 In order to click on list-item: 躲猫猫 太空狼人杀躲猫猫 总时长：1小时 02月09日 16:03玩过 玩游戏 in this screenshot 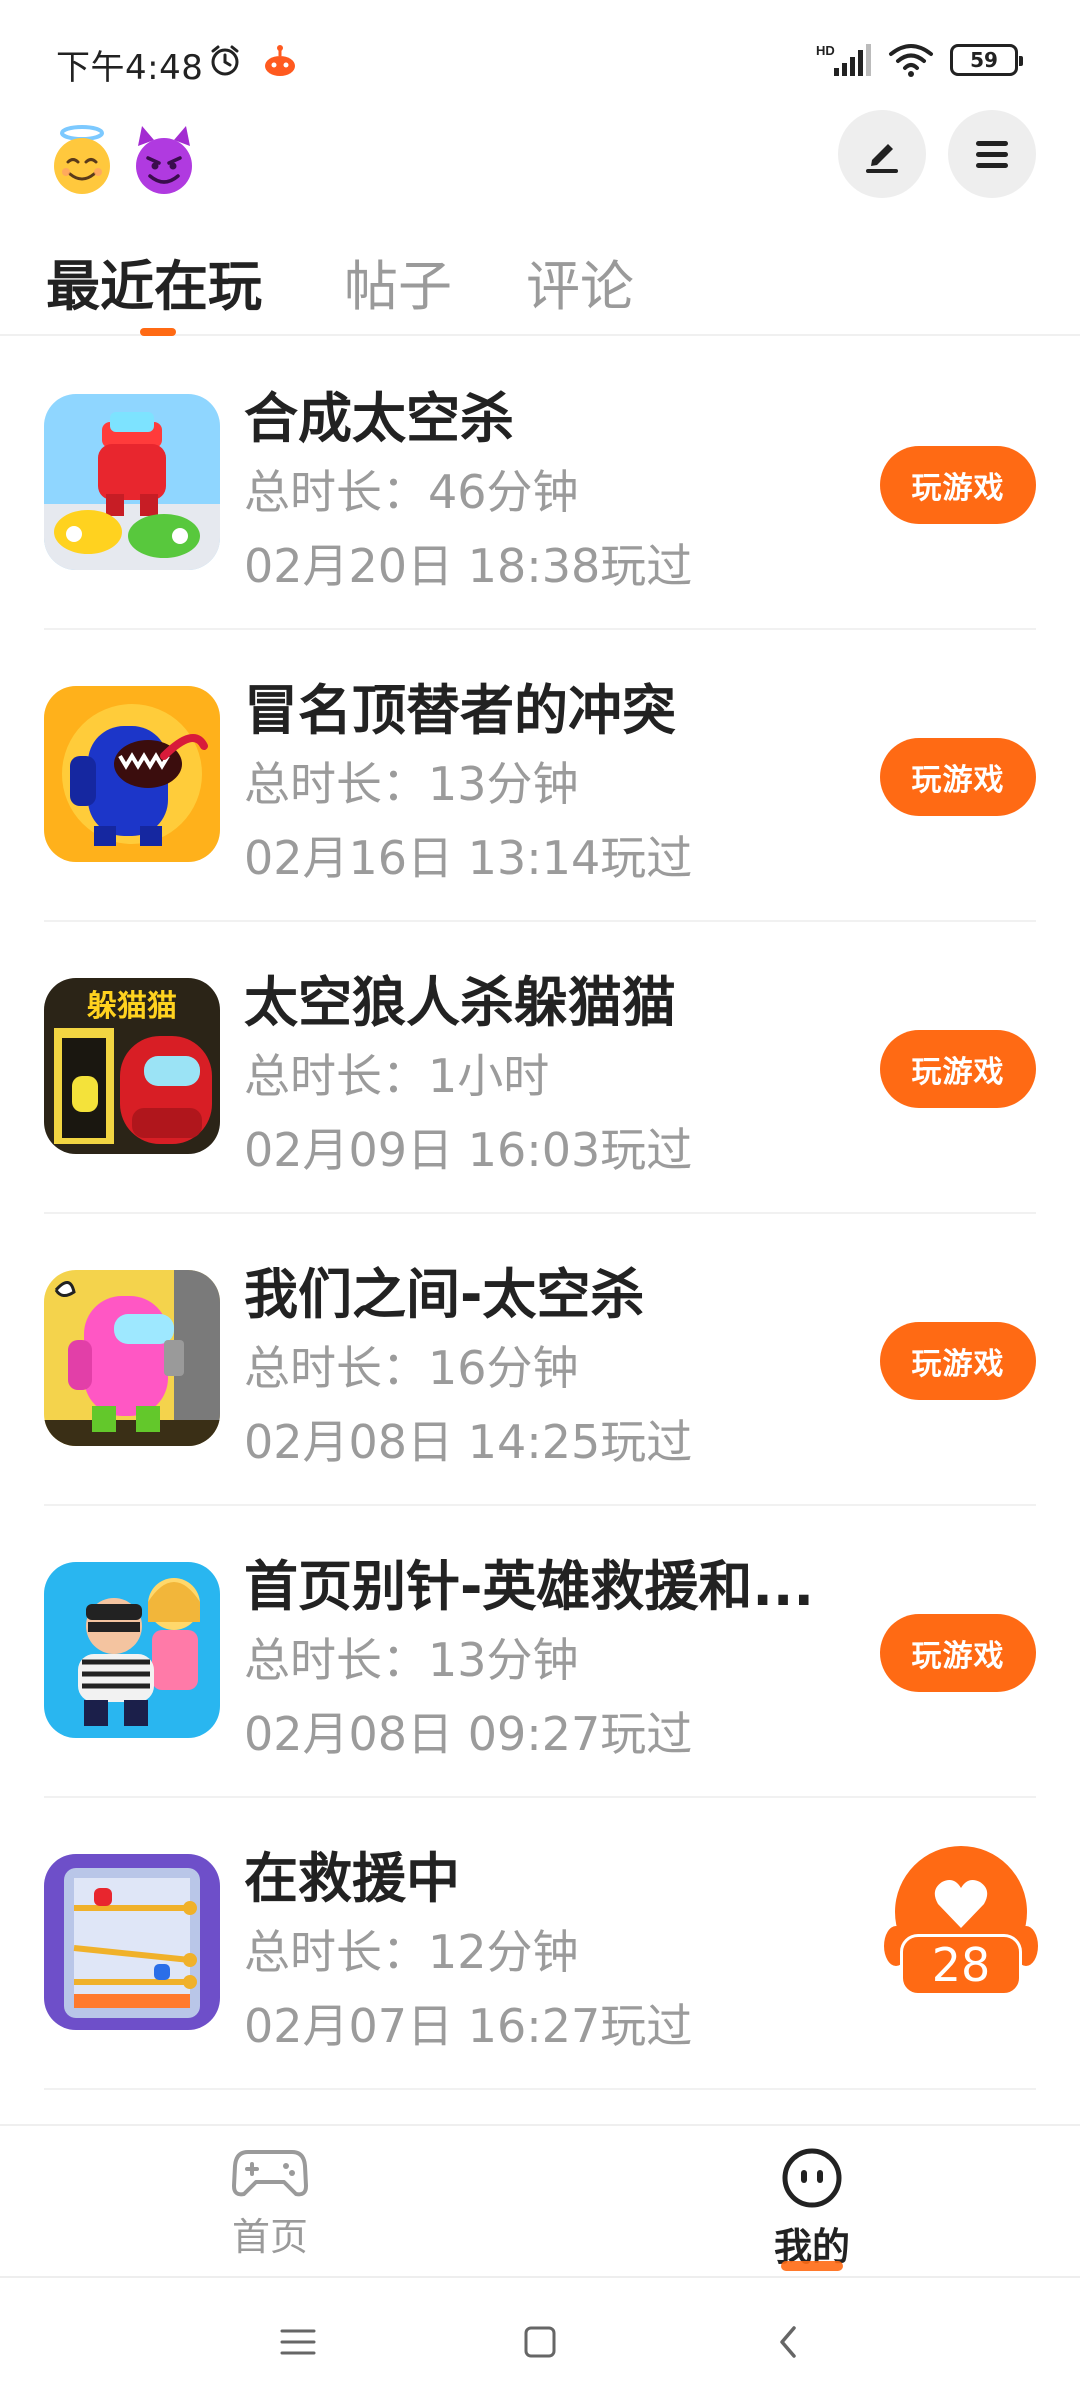, I will do `click(540, 1068)`.